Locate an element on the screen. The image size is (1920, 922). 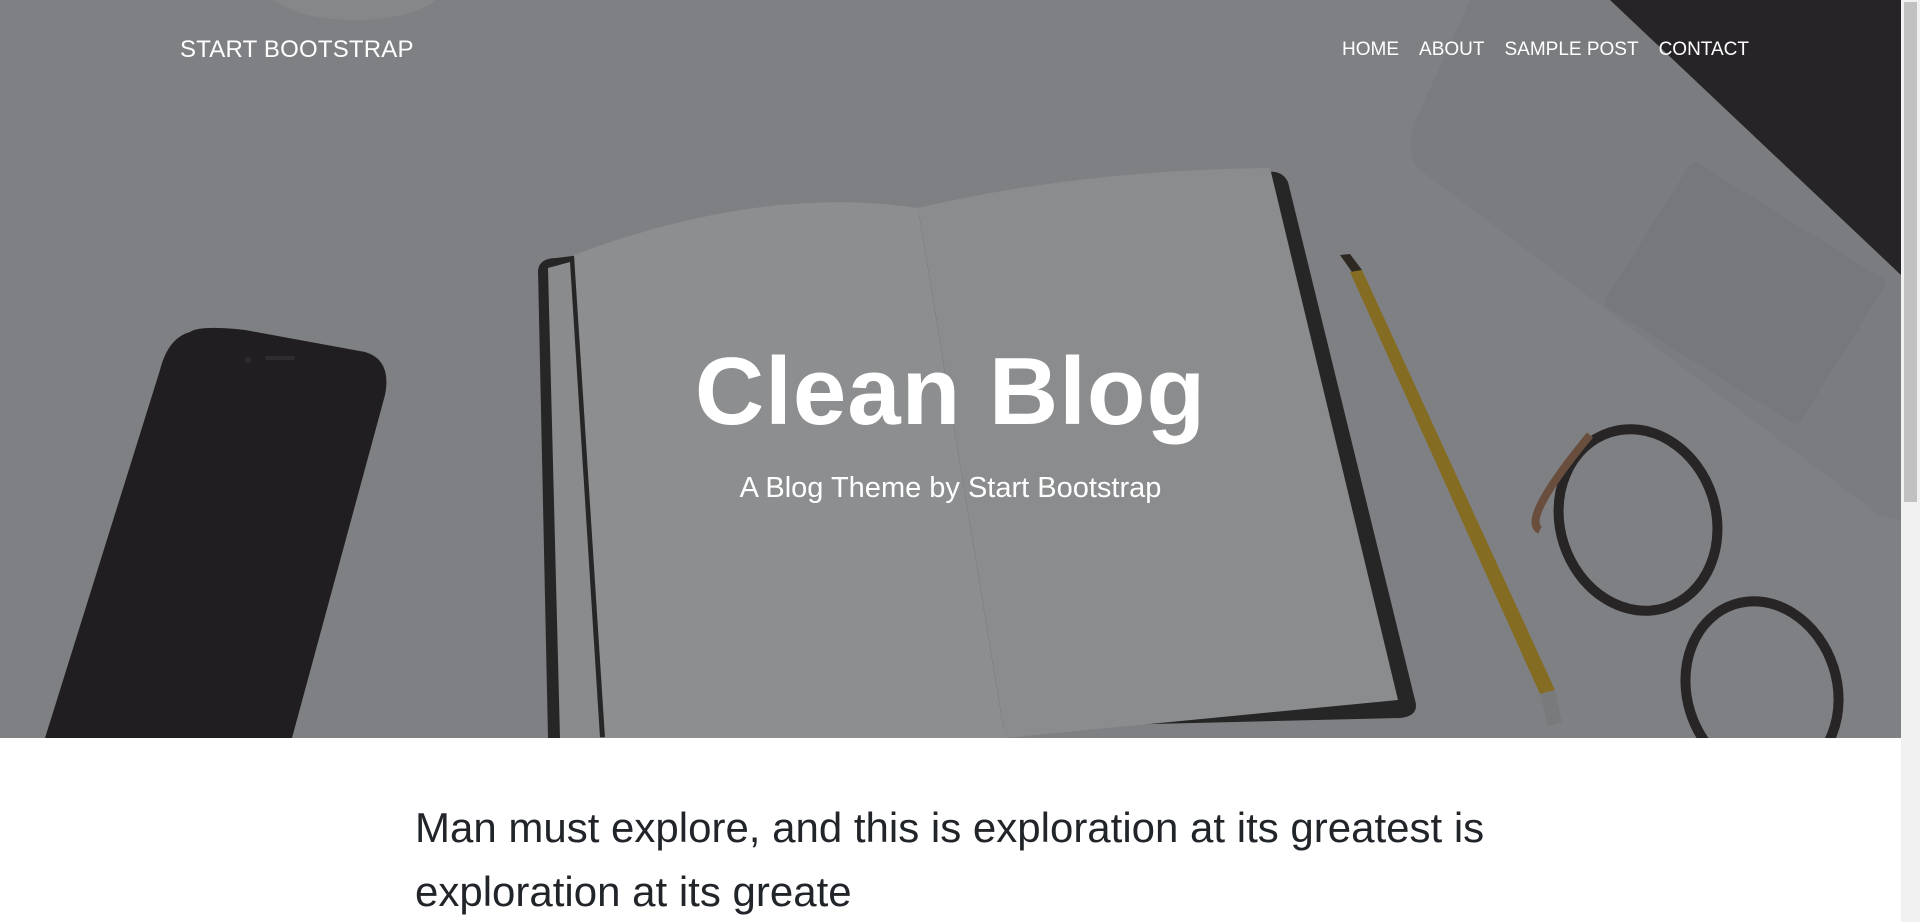
nav-link-sample-post: SAMPLE POST is located at coordinates (1571, 49).